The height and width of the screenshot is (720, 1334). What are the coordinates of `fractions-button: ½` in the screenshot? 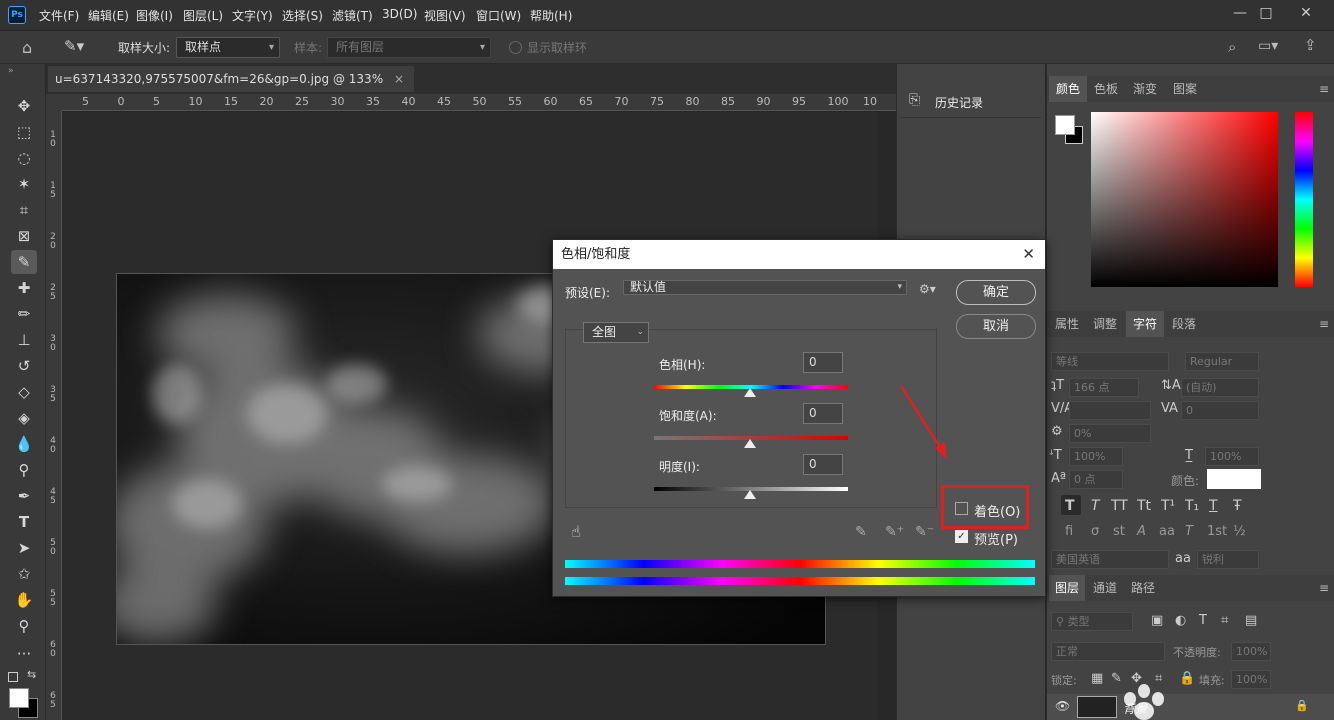 It's located at (1239, 531).